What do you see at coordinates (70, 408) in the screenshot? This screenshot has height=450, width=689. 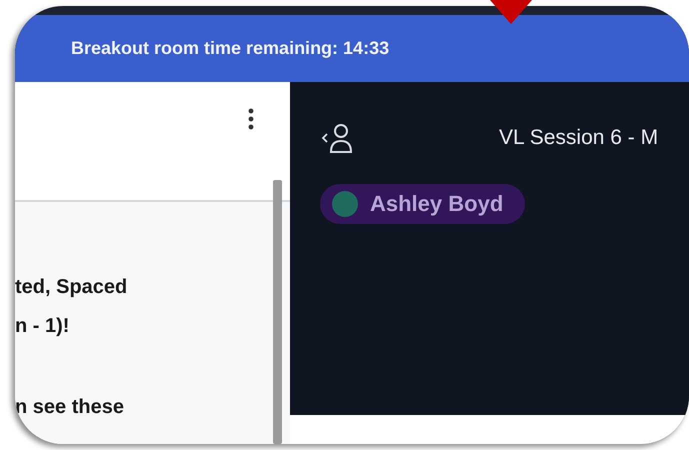 I see `message-text: n see these` at bounding box center [70, 408].